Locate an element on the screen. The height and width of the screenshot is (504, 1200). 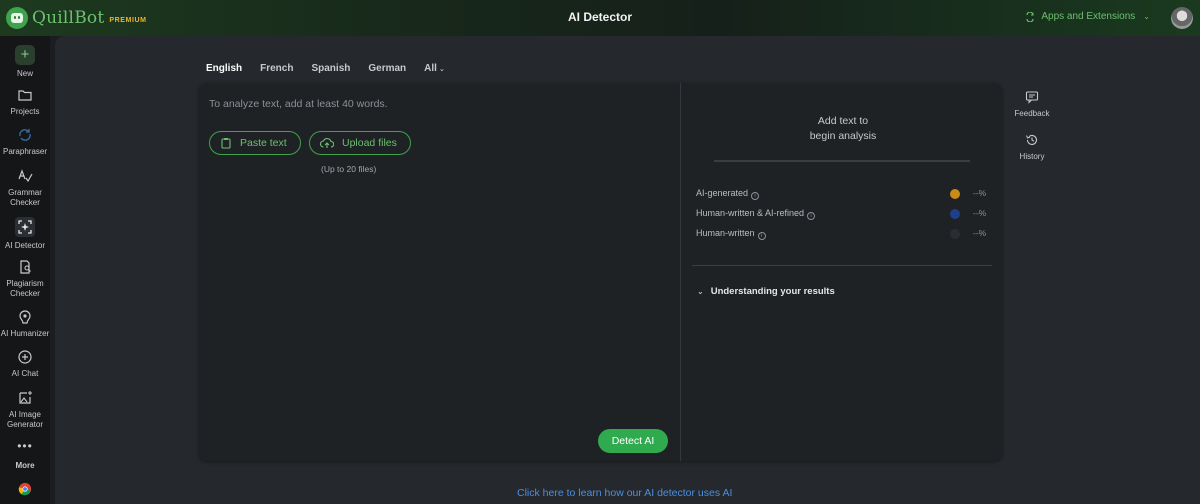
apps-icon is located at coordinates (1030, 16).